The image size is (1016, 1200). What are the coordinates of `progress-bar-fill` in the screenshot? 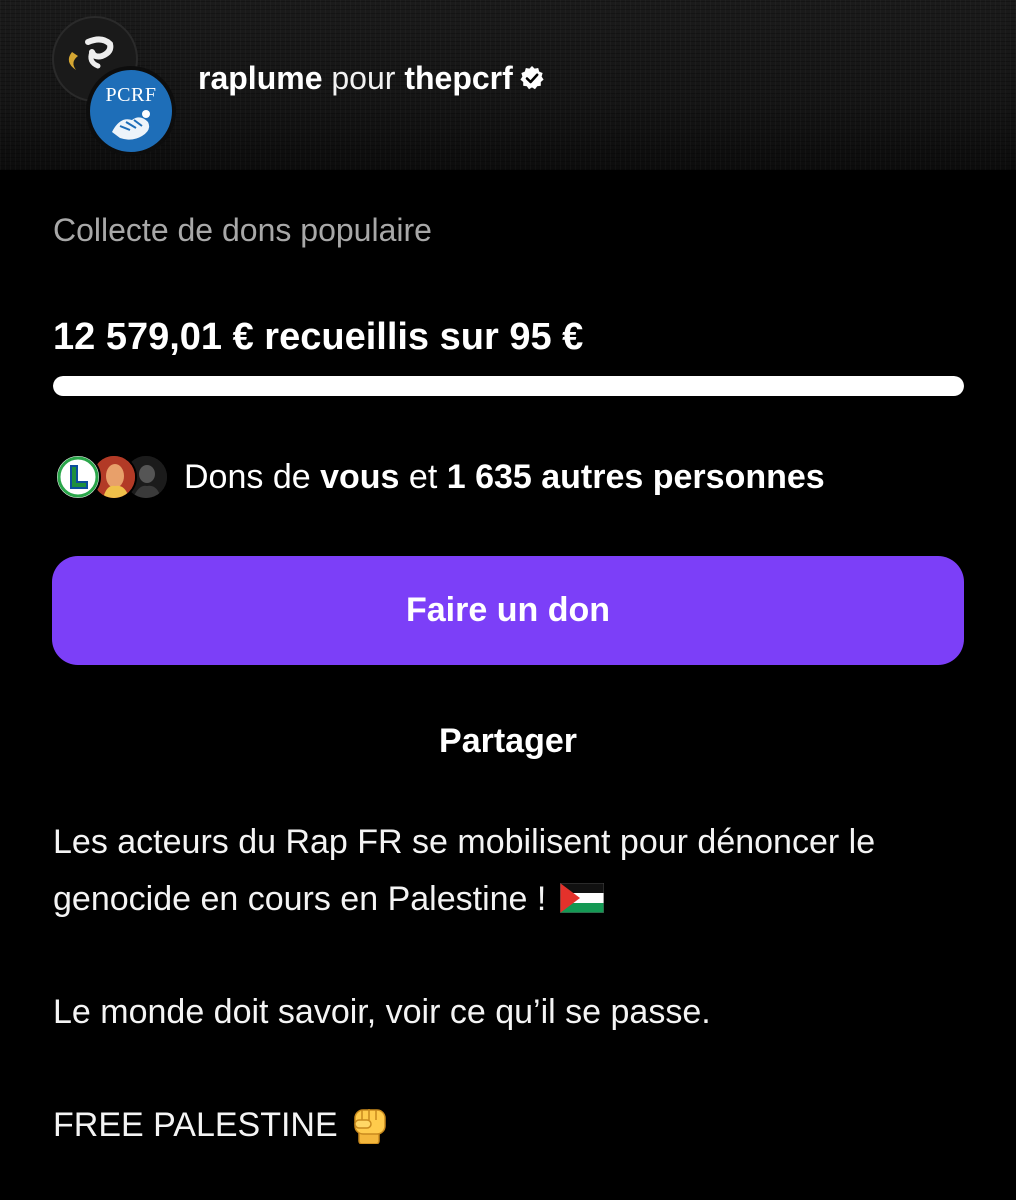 It's located at (508, 386).